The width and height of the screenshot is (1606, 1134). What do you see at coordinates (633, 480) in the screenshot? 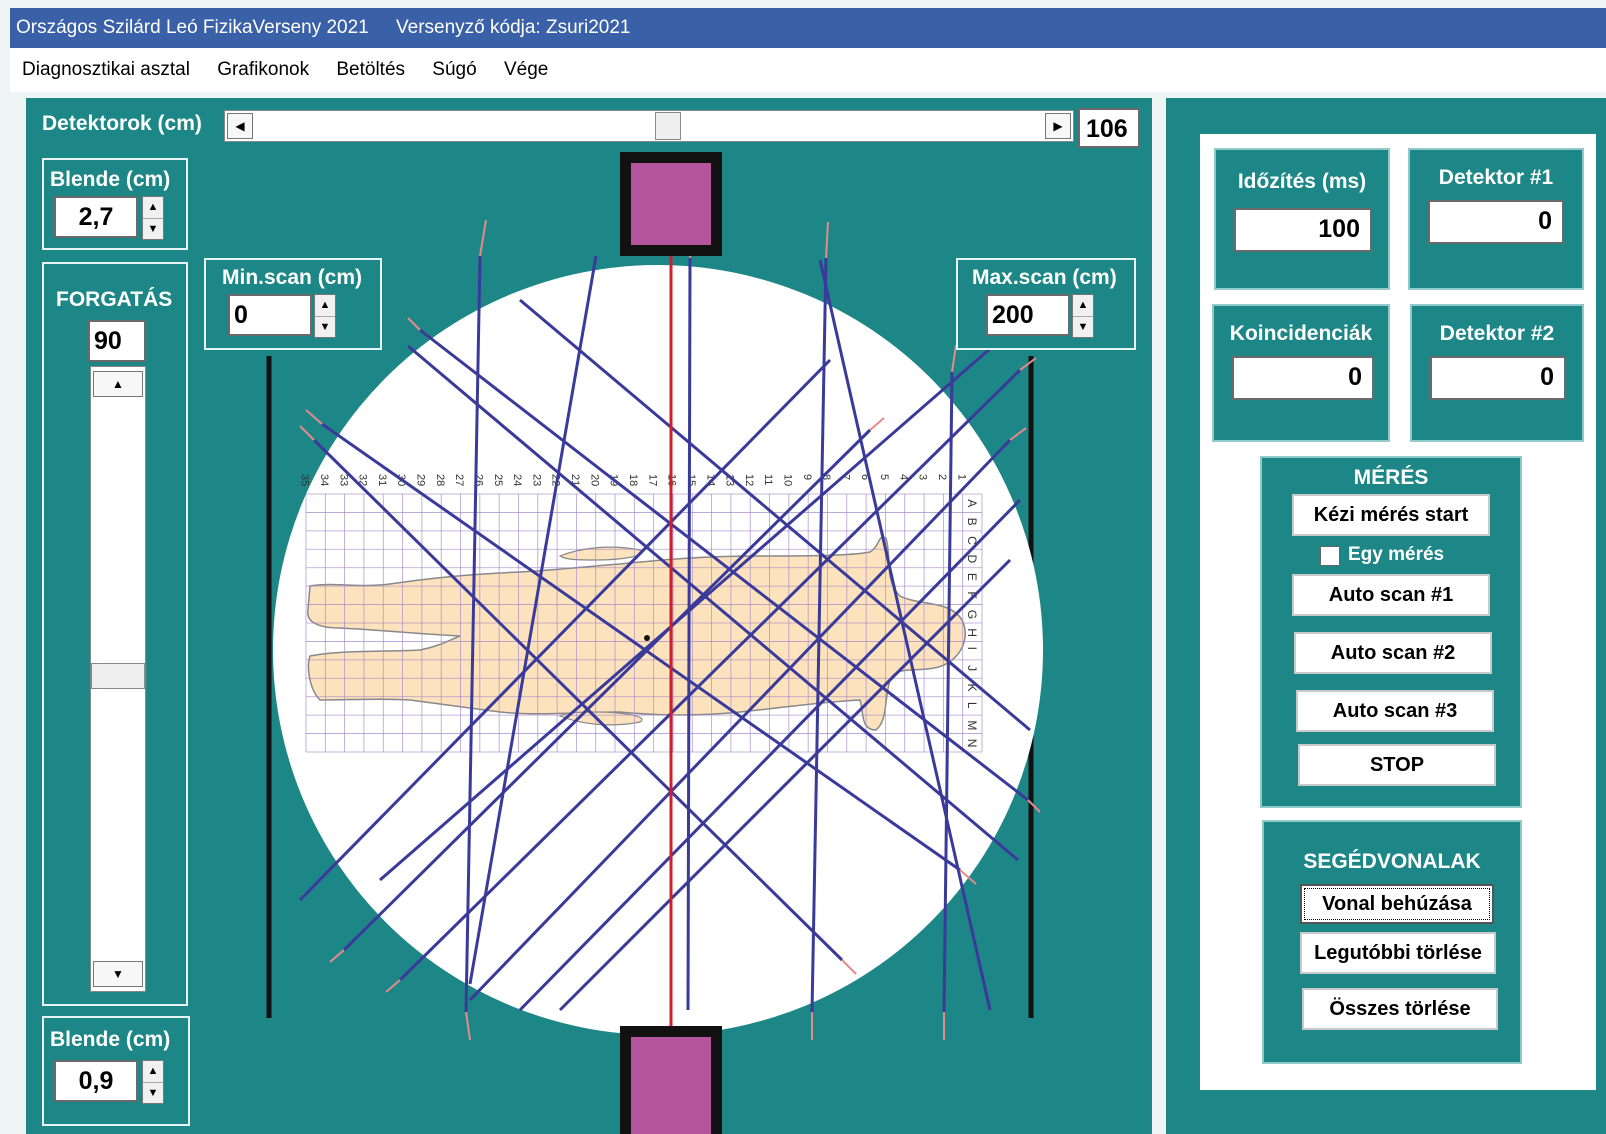
I see `grid-column-label: 18` at bounding box center [633, 480].